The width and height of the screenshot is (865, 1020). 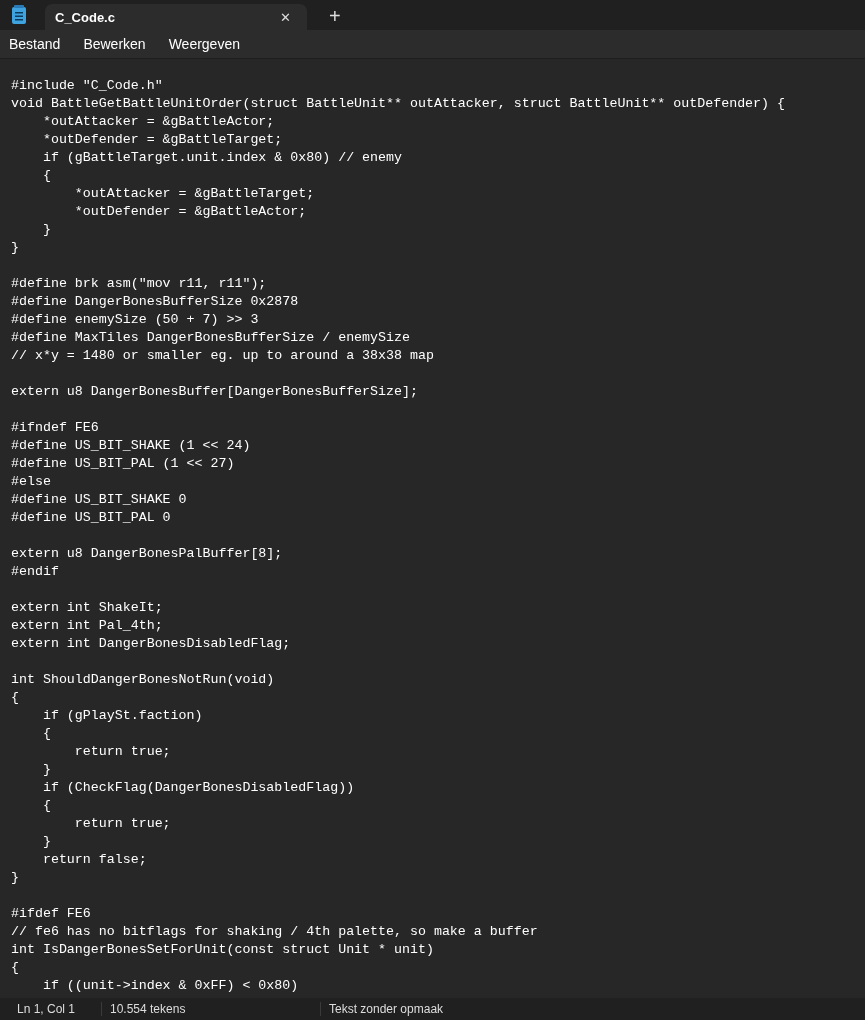 I want to click on code-line: #define DangerBonesBufferSize 0x2878, so click(x=155, y=302).